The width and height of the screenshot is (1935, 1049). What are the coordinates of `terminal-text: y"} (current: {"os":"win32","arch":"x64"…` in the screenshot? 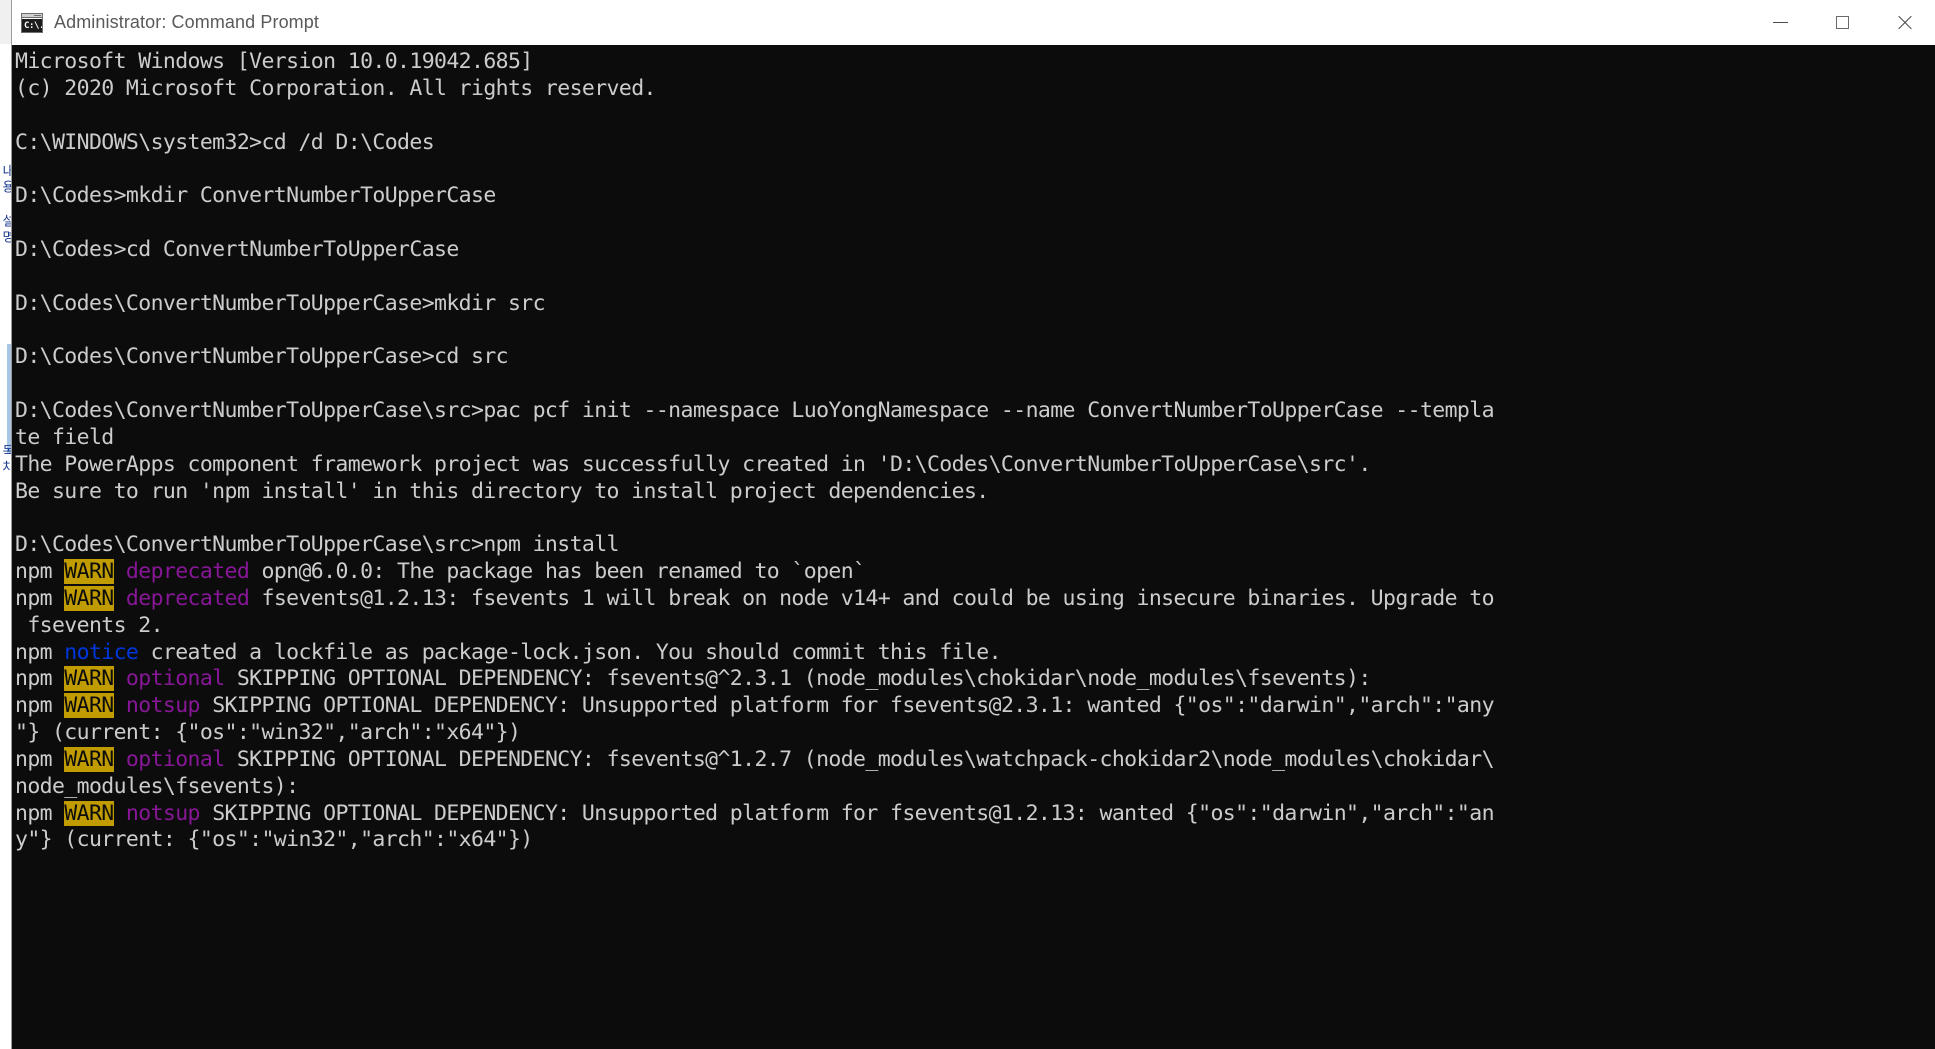 It's located at (274, 840).